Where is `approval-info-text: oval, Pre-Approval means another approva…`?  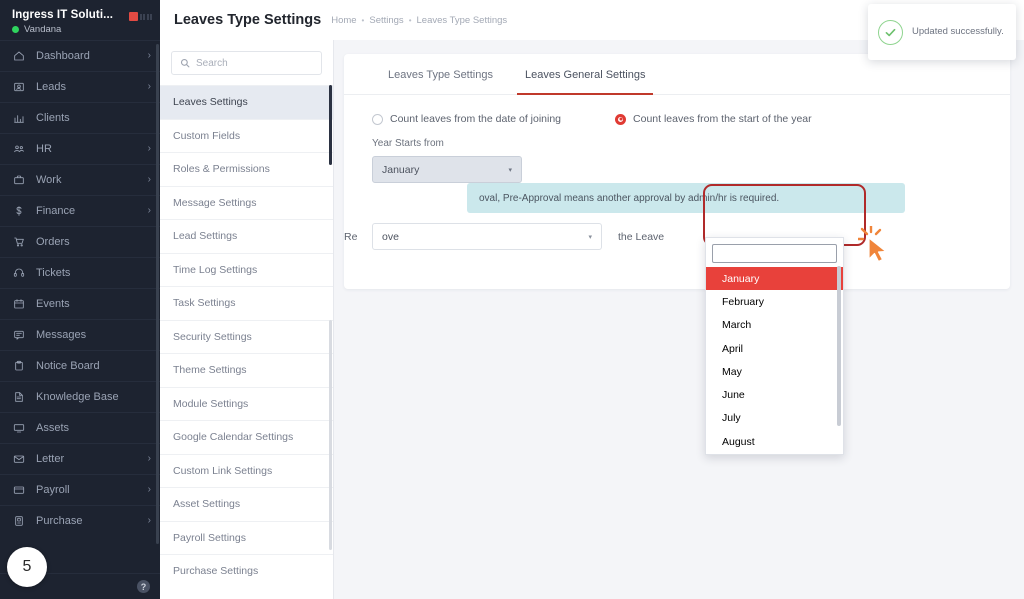
approval-info-text: oval, Pre-Approval means another approva… is located at coordinates (629, 198).